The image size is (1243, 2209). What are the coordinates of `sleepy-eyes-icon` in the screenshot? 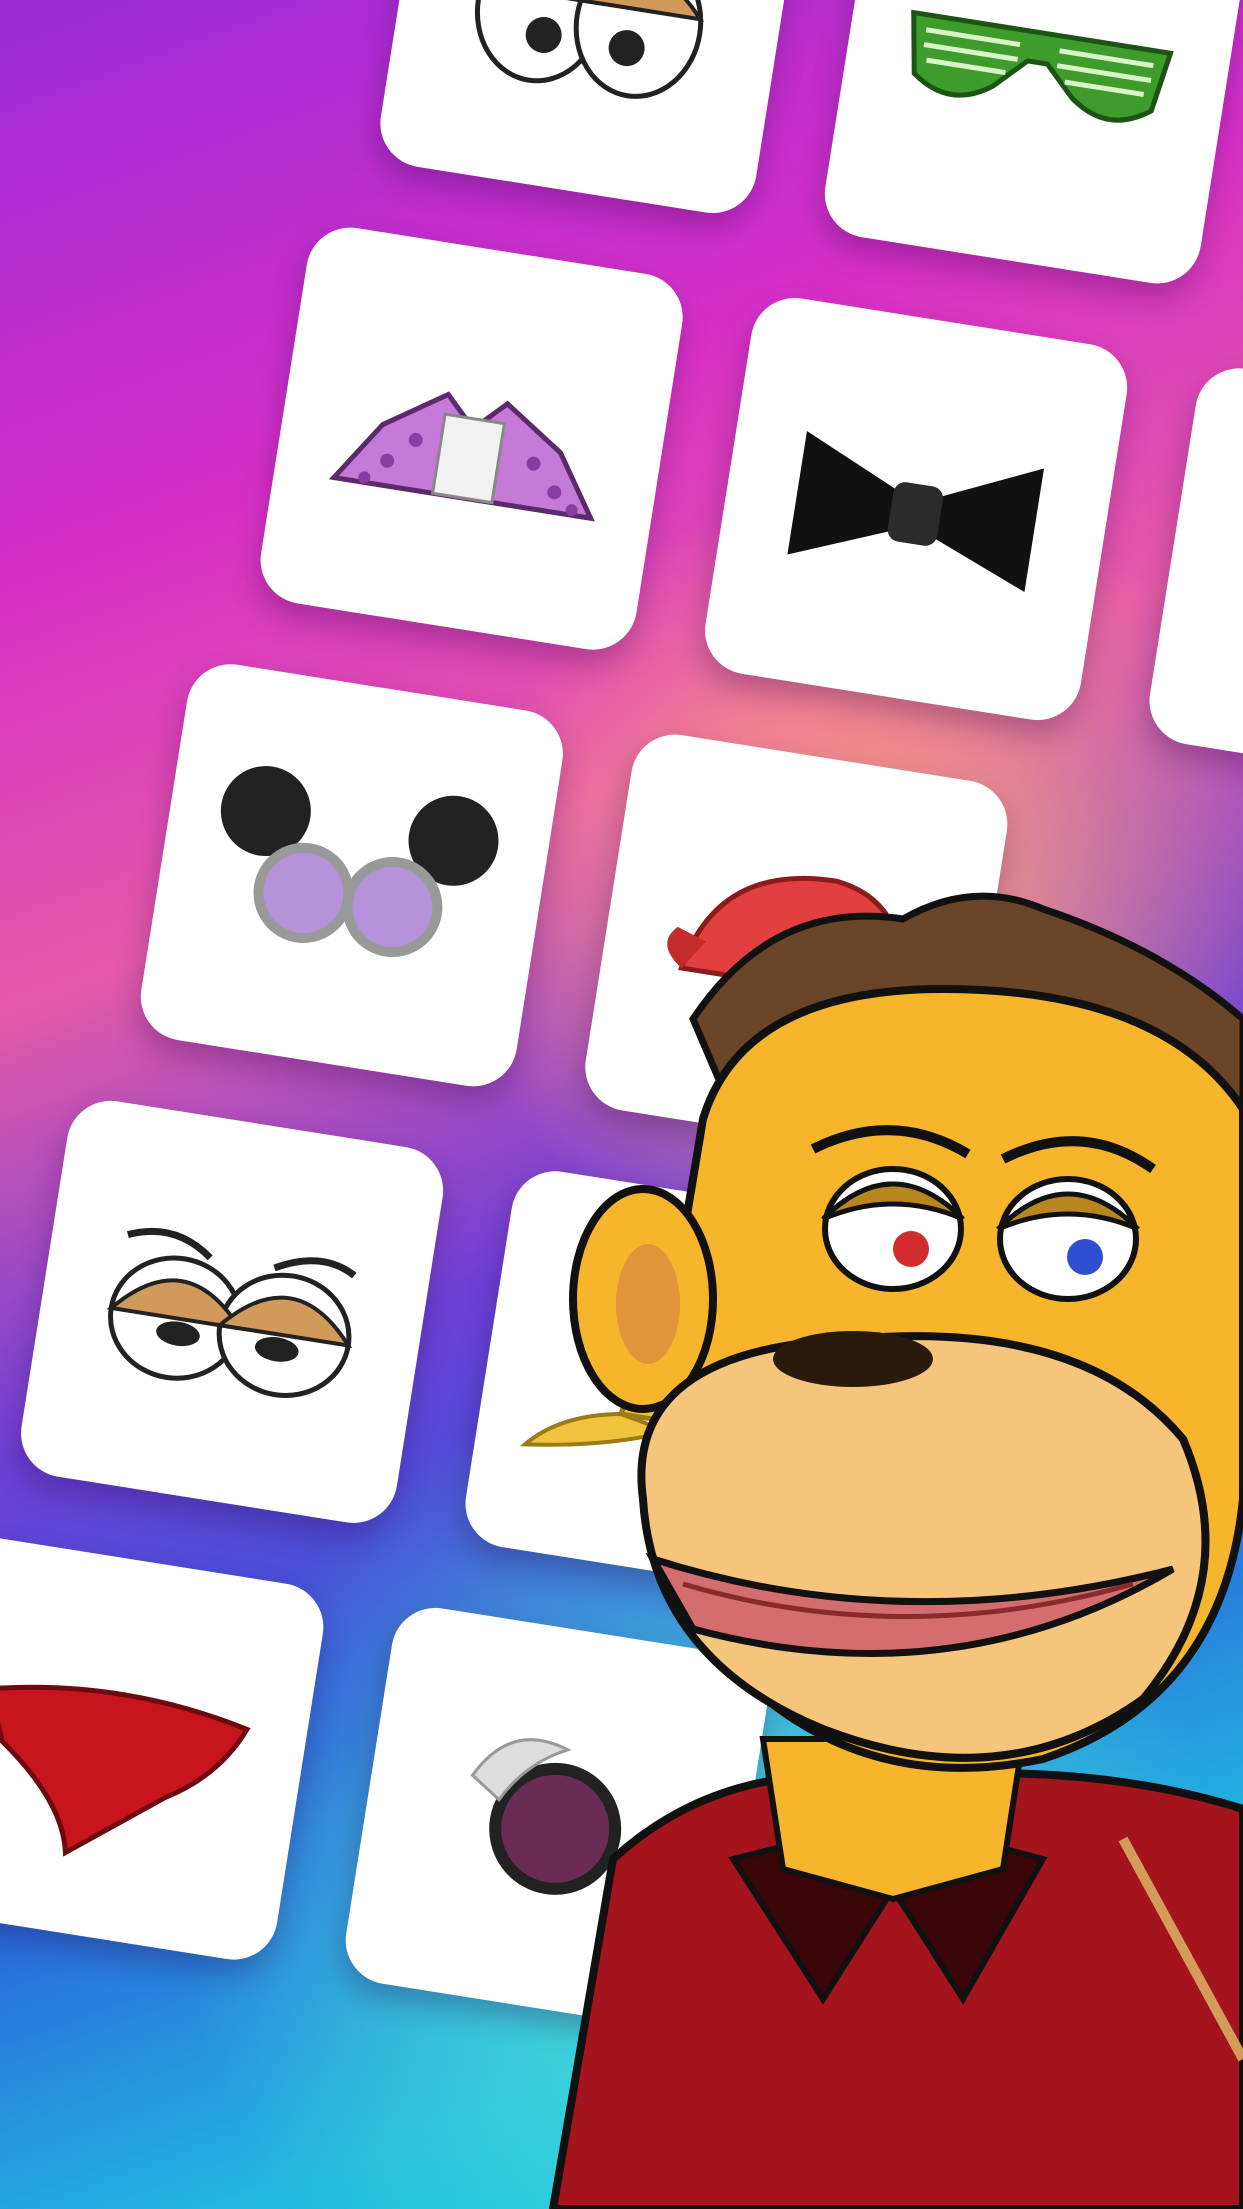 It's located at (231, 1312).